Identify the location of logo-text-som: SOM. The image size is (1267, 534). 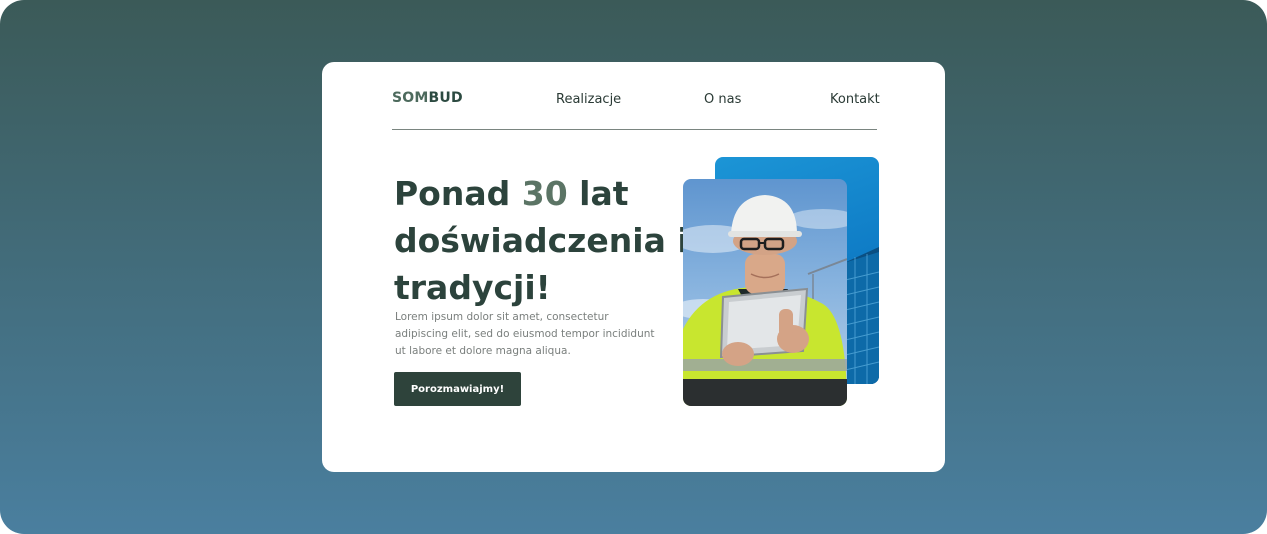
(410, 98).